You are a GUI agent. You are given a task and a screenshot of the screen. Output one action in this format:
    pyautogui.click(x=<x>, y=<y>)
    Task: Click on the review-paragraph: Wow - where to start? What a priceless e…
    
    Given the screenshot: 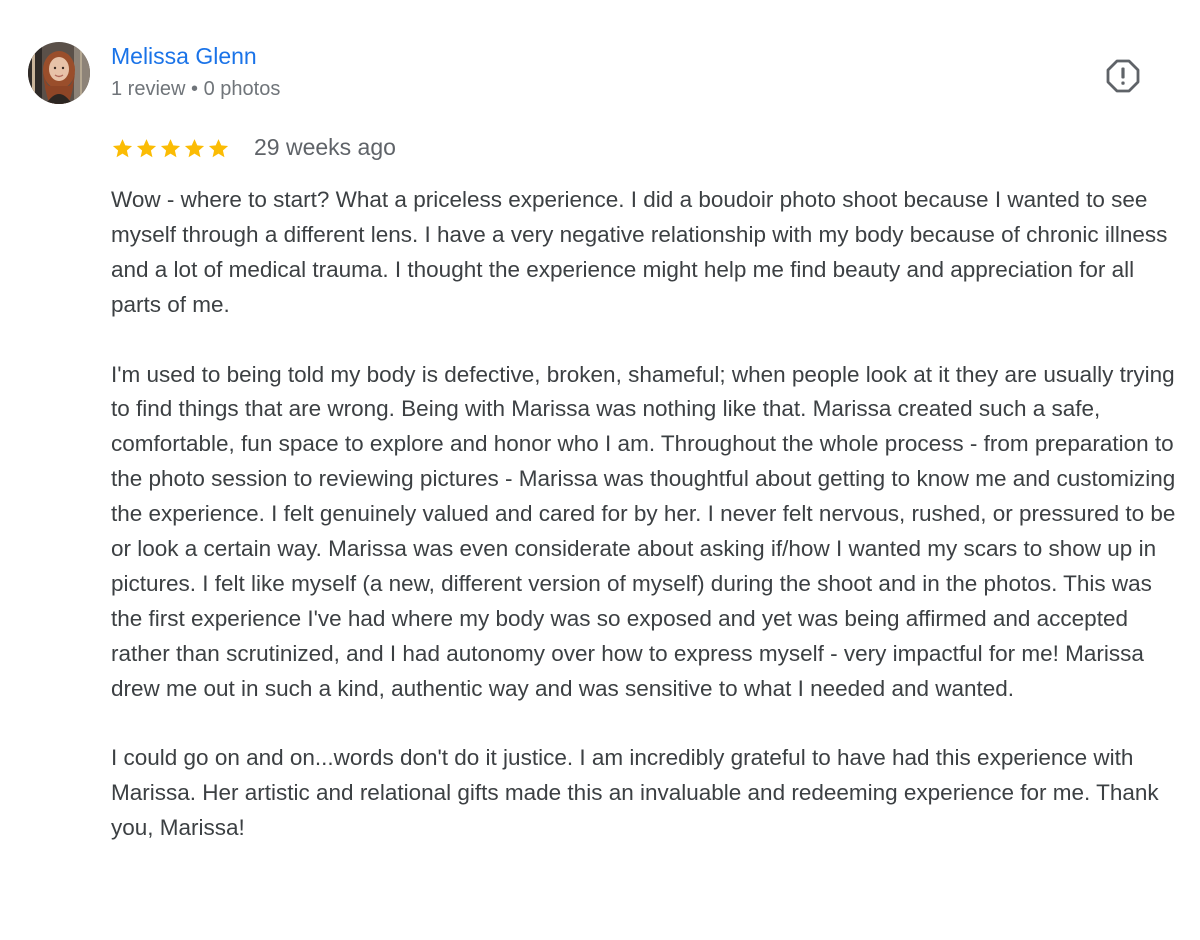 What is the action you would take?
    pyautogui.click(x=639, y=252)
    